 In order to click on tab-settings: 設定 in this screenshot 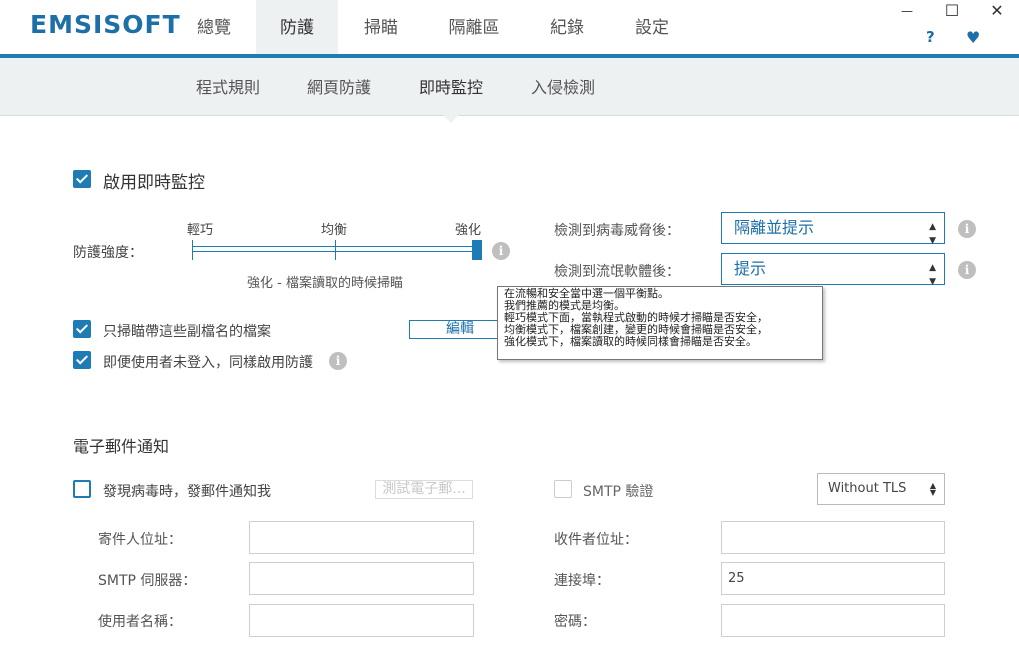, I will do `click(652, 28)`.